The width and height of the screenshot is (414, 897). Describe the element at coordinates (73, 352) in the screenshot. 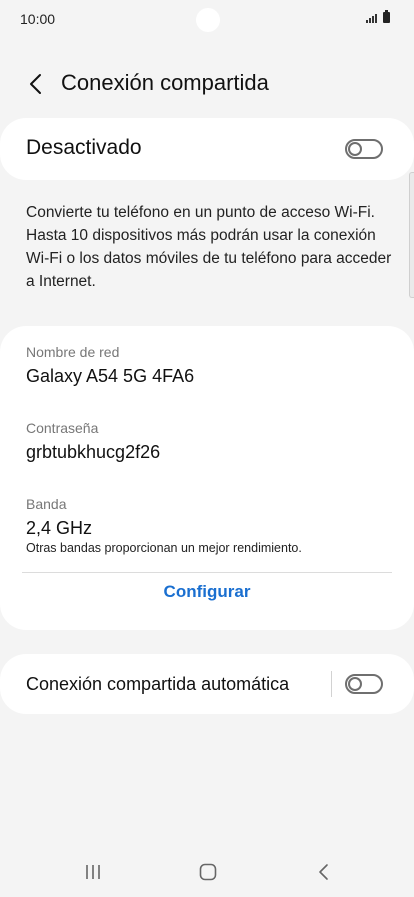

I see `network-name-label: Nombre de red` at that location.